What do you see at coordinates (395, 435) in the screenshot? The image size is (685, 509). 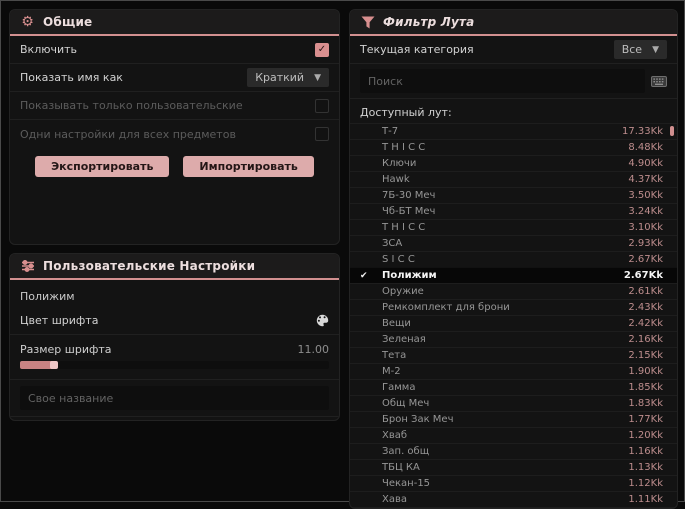 I see `loot-item-name: Хваб` at bounding box center [395, 435].